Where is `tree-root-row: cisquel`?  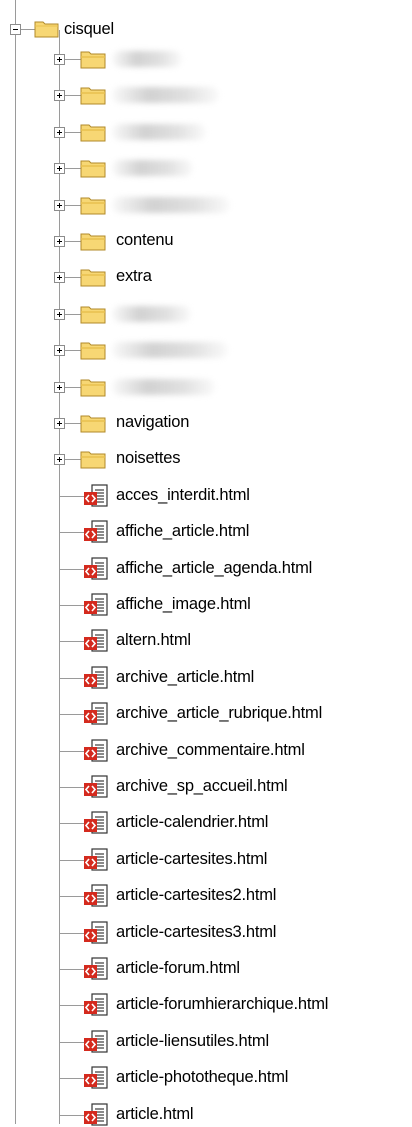
tree-root-row: cisquel is located at coordinates (206, 29).